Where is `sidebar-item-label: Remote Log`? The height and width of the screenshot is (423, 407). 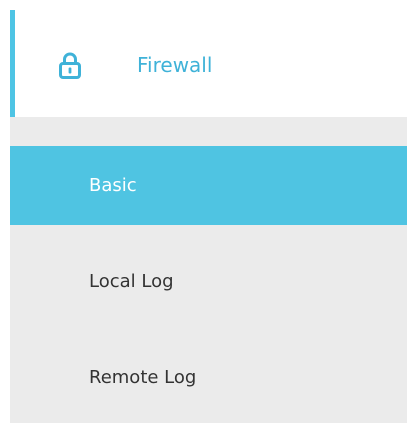 sidebar-item-label: Remote Log is located at coordinates (143, 377).